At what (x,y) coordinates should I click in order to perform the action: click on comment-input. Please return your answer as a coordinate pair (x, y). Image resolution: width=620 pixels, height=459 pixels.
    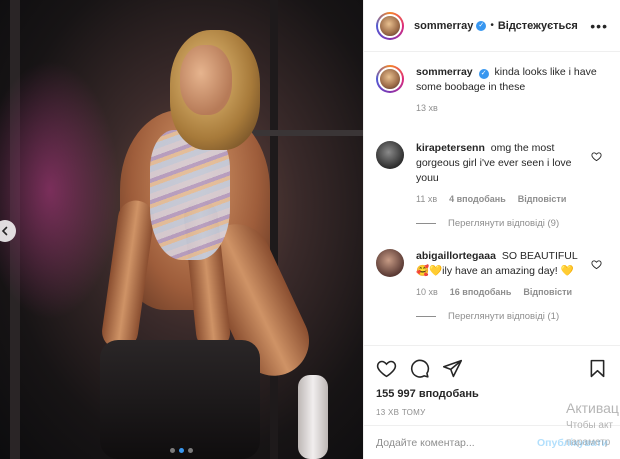
    Looking at the image, I should click on (456, 442).